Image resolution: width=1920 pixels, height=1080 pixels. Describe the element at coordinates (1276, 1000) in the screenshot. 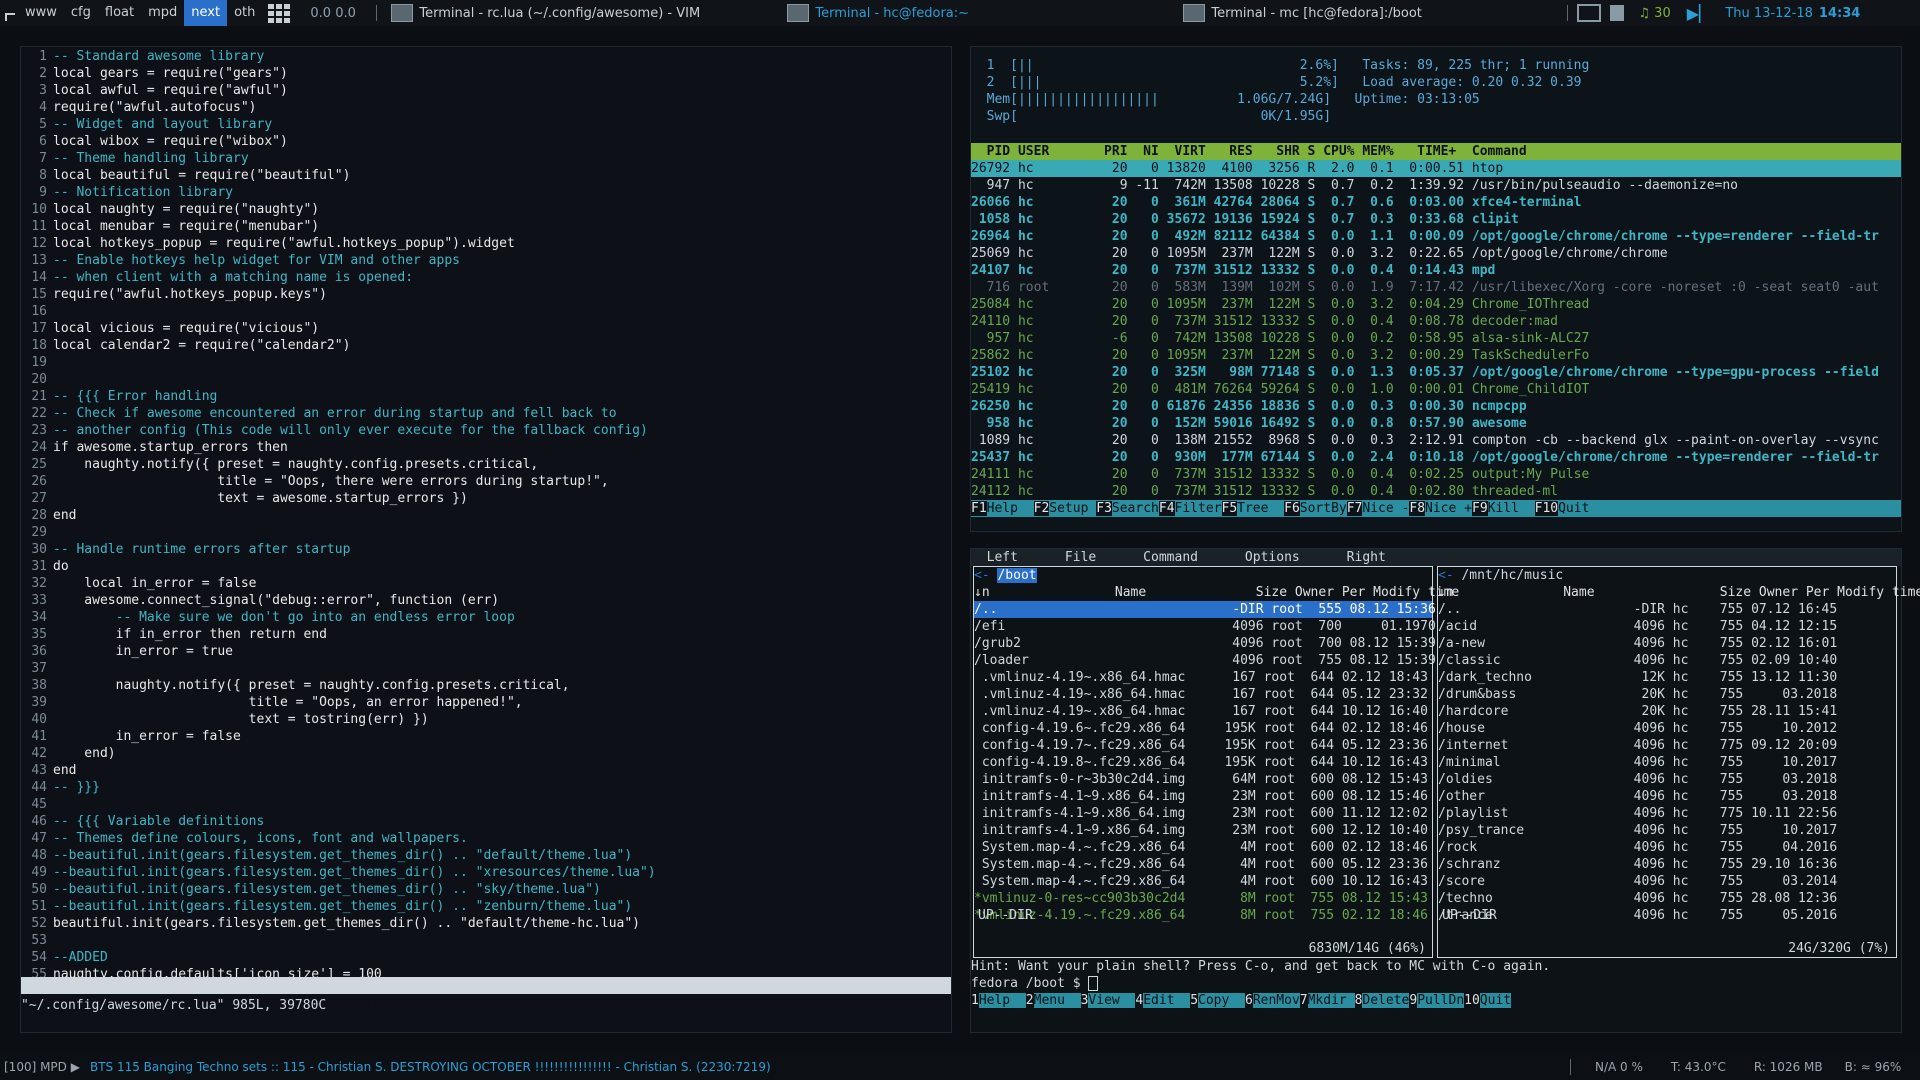

I see `fkey-label: RenMov` at that location.